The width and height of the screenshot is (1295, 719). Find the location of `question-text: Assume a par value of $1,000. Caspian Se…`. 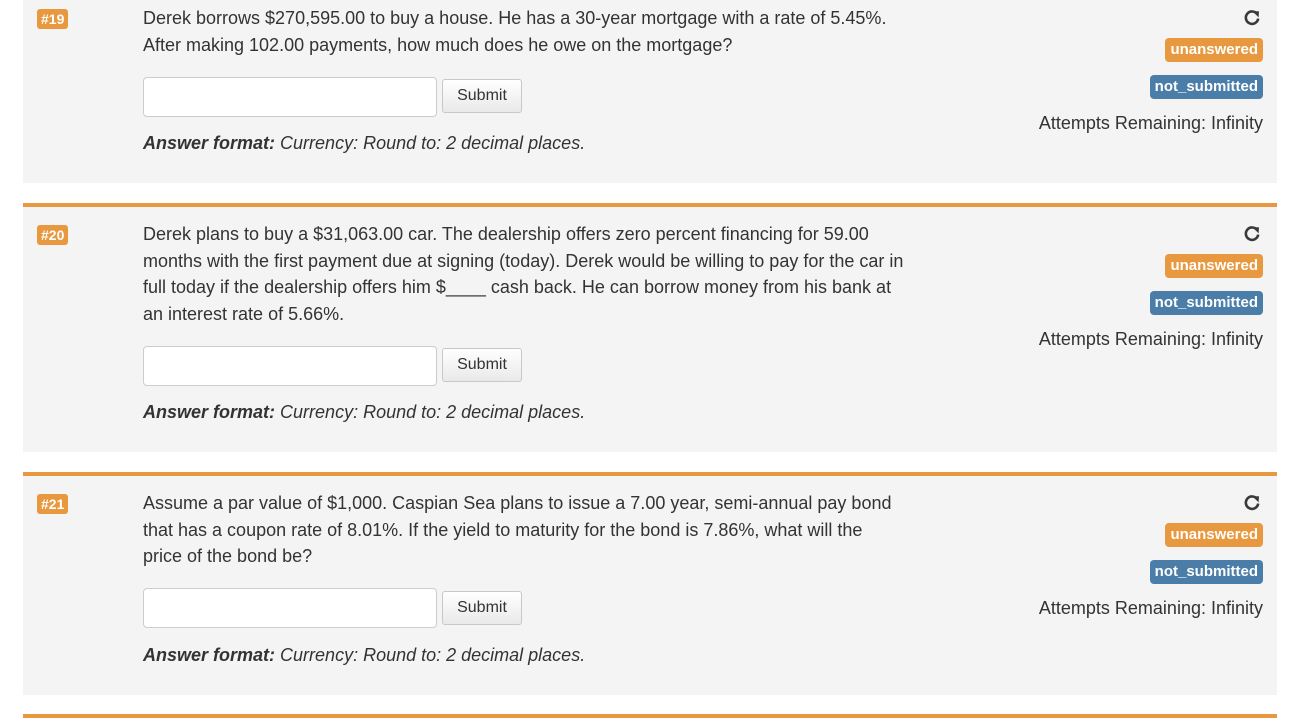

question-text: Assume a par value of $1,000. Caspian Se… is located at coordinates (548, 530).